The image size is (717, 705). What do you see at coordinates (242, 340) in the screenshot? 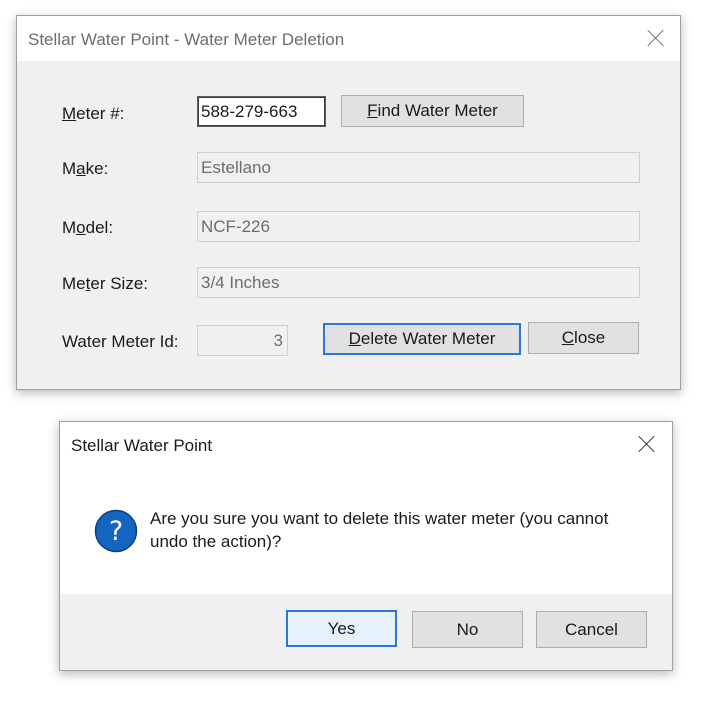
I see `water-meter-id-field: 3` at bounding box center [242, 340].